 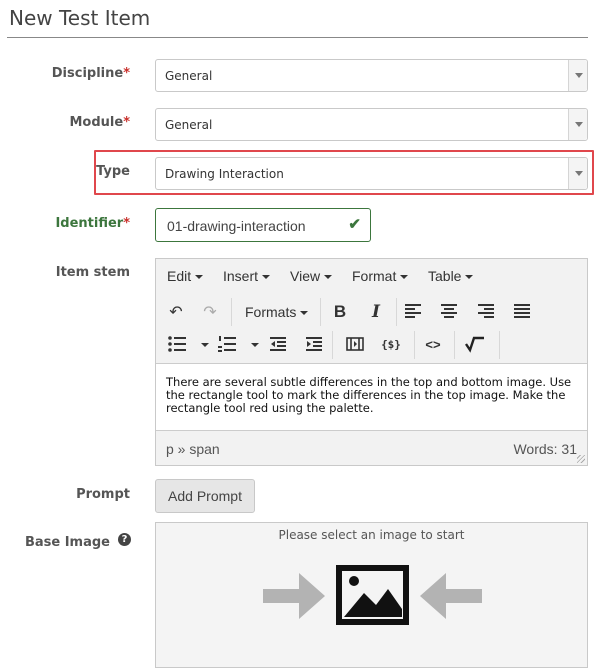 I want to click on discipline-label: Discipline*, so click(x=91, y=73).